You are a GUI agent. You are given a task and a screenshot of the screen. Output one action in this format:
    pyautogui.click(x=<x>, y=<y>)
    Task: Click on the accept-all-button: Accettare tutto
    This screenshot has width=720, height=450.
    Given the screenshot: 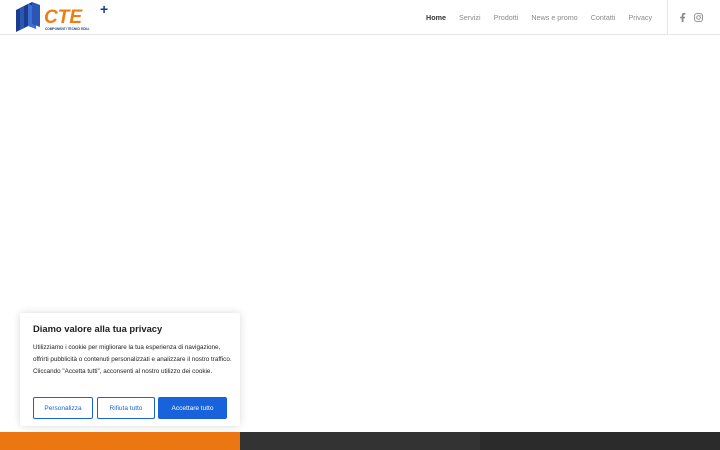 What is the action you would take?
    pyautogui.click(x=192, y=408)
    